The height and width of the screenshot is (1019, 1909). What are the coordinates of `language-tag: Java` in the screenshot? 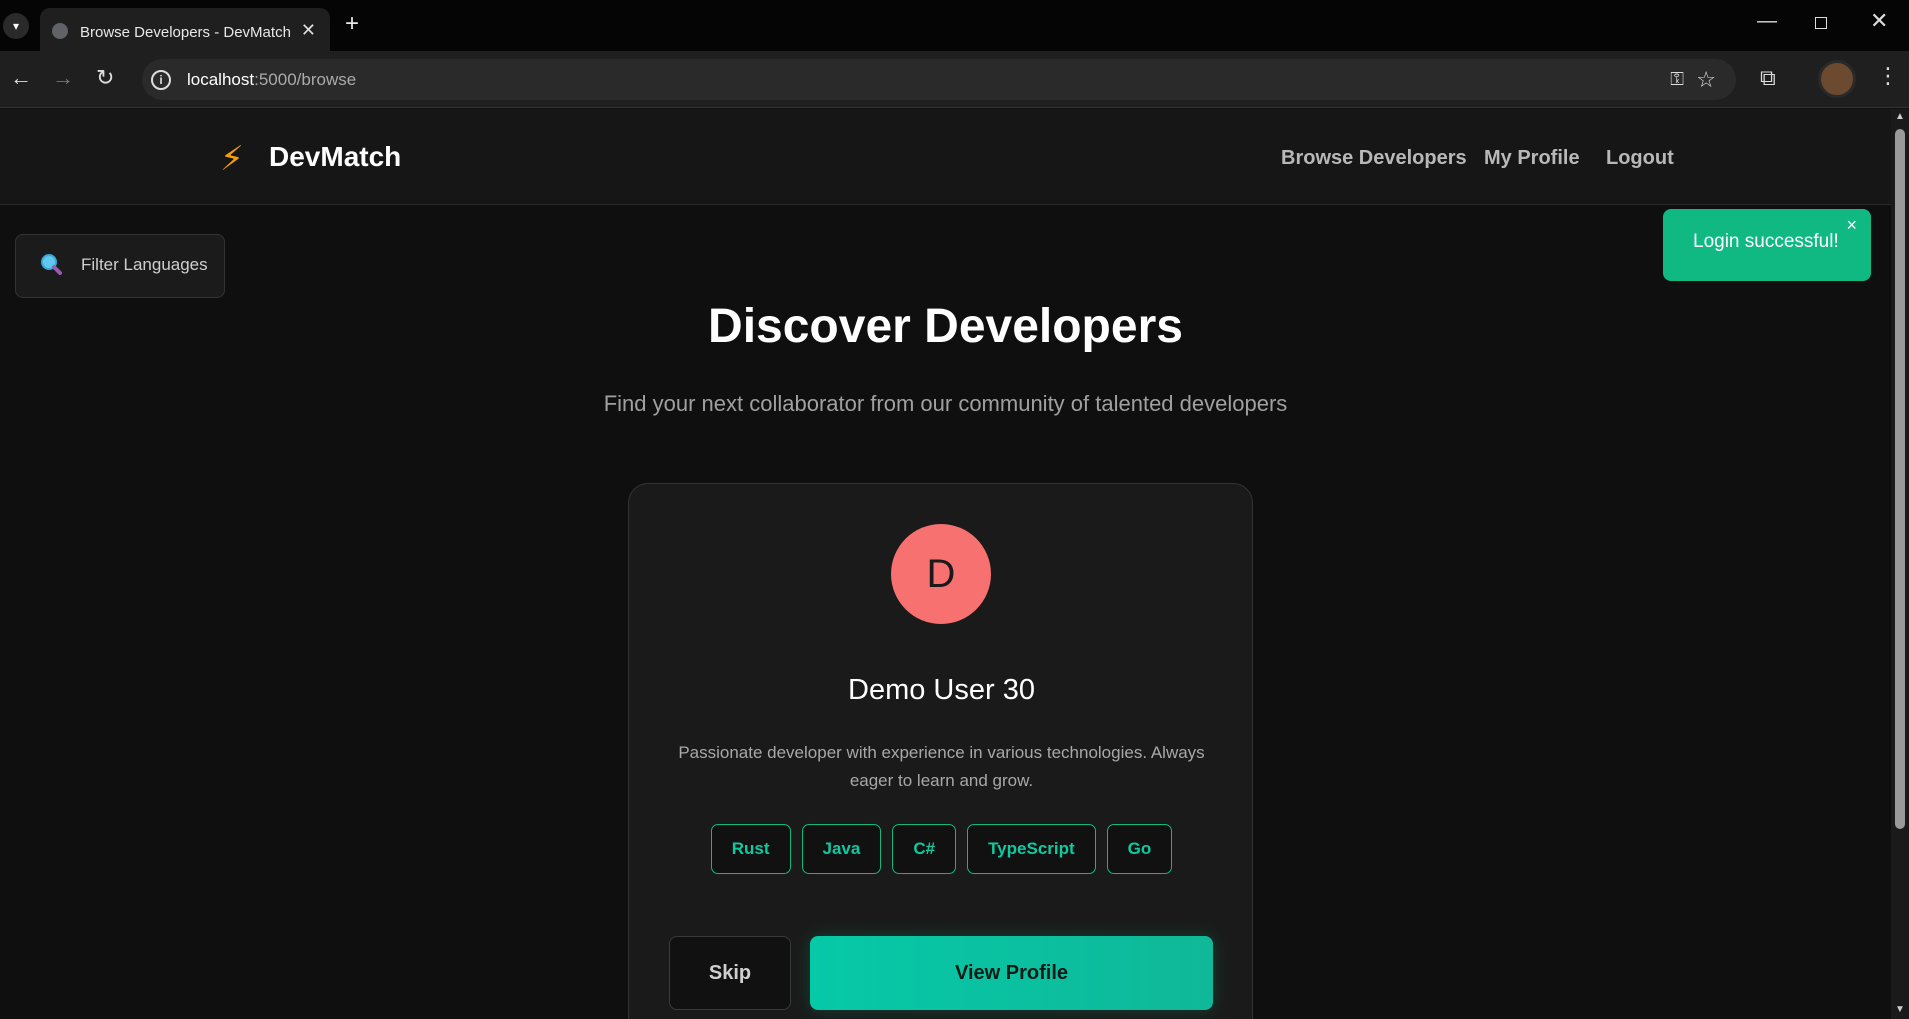 It's located at (841, 849).